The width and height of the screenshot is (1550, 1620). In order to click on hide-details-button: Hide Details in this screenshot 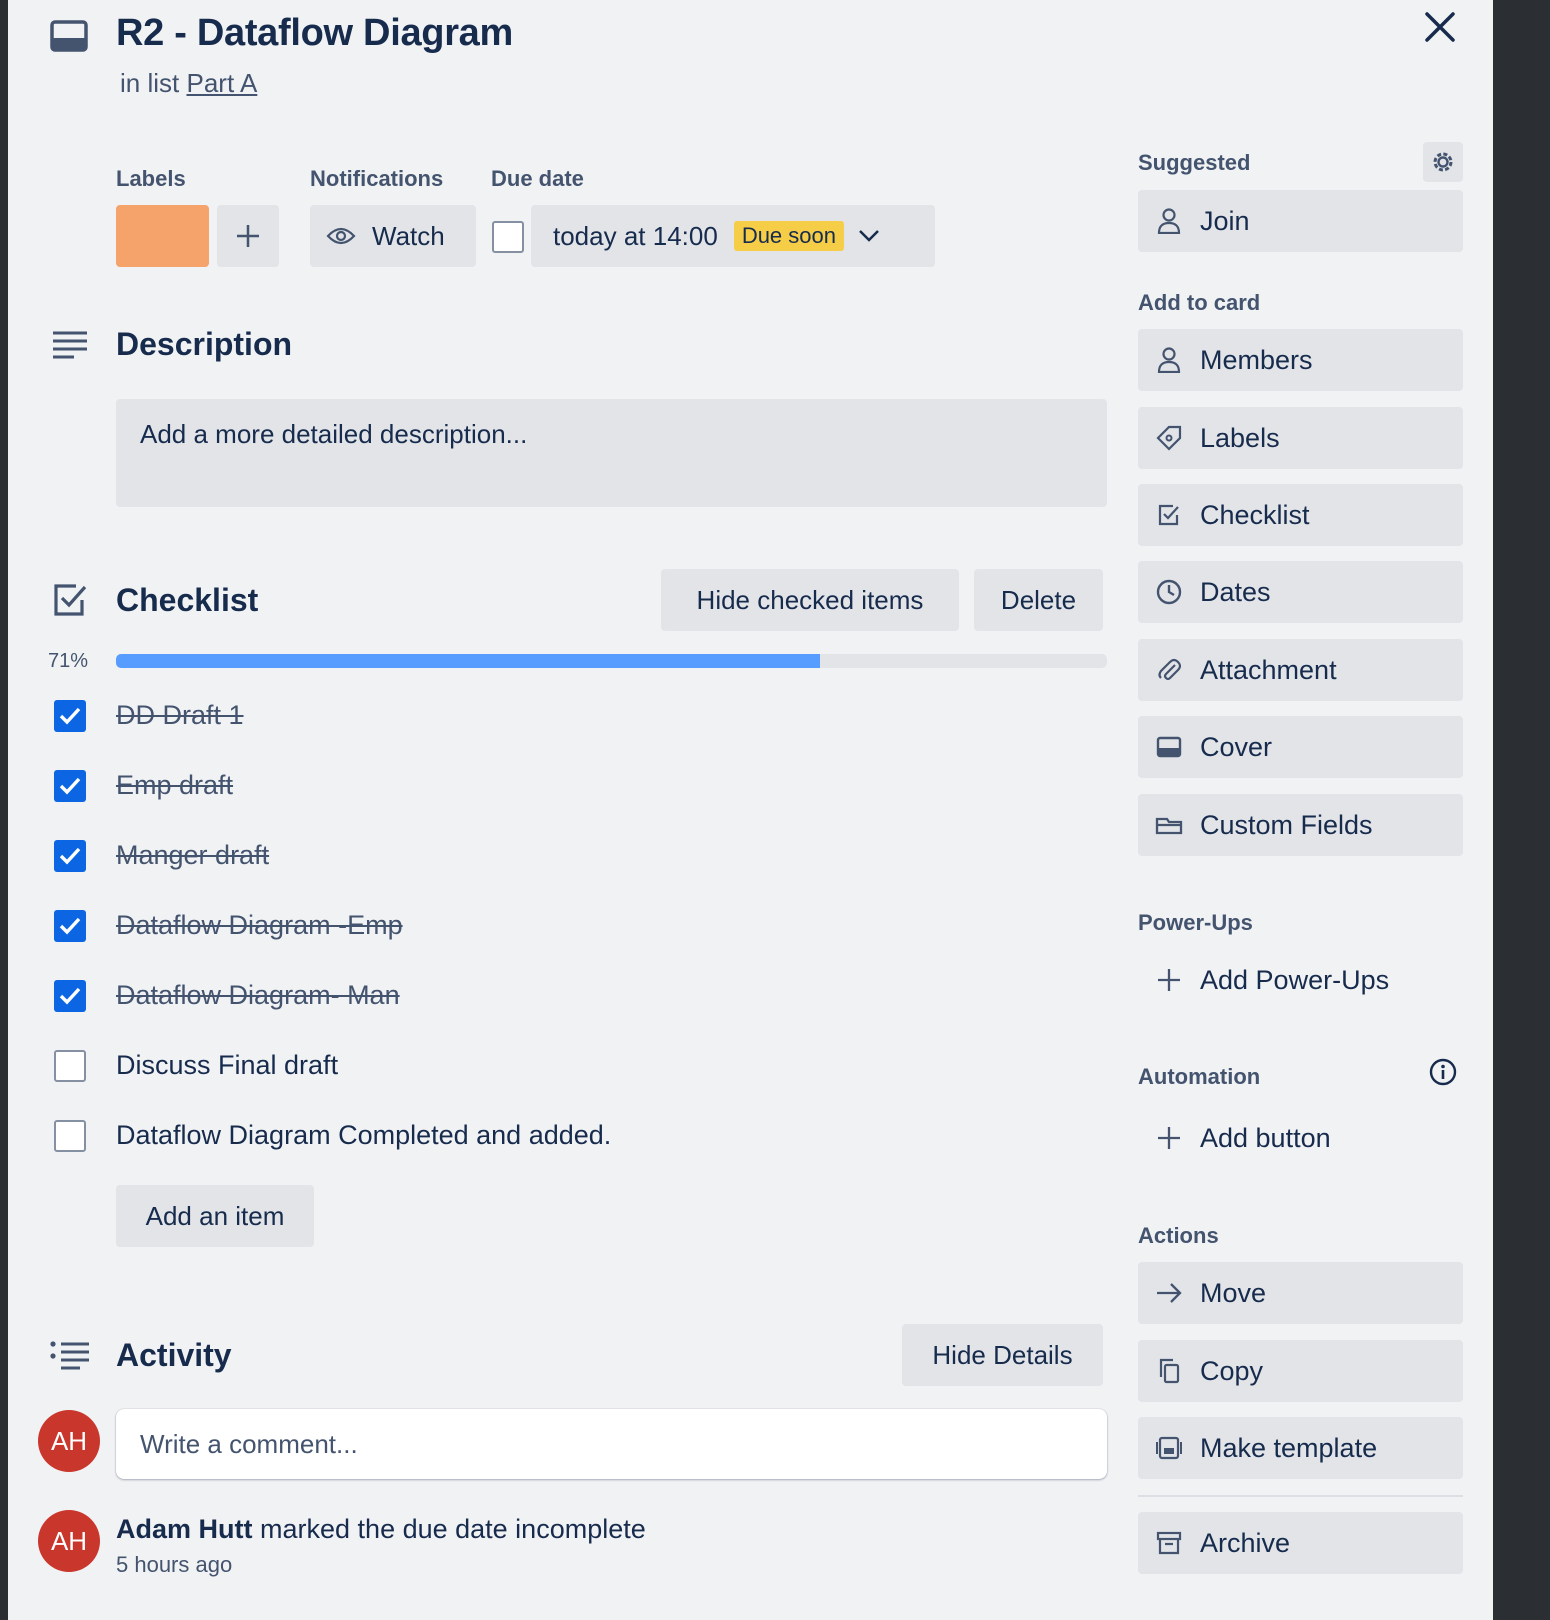, I will do `click(1002, 1355)`.